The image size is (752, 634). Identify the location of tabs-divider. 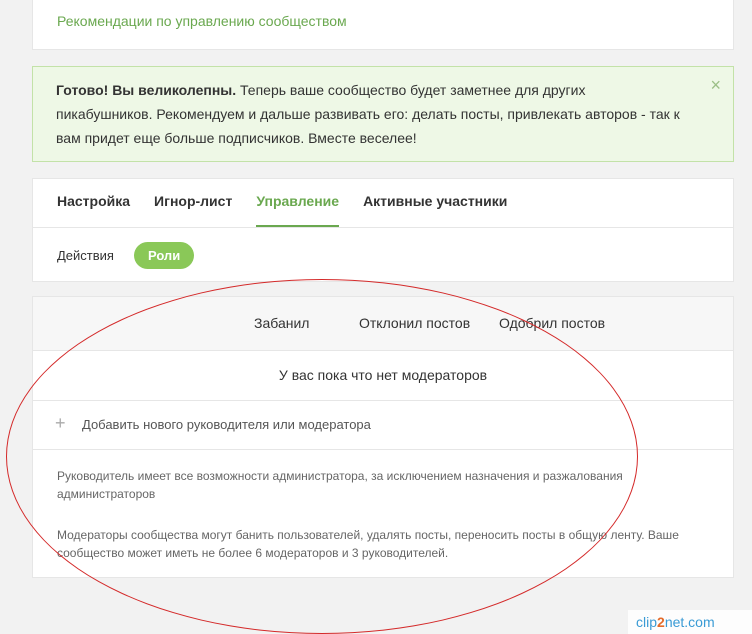
(383, 227).